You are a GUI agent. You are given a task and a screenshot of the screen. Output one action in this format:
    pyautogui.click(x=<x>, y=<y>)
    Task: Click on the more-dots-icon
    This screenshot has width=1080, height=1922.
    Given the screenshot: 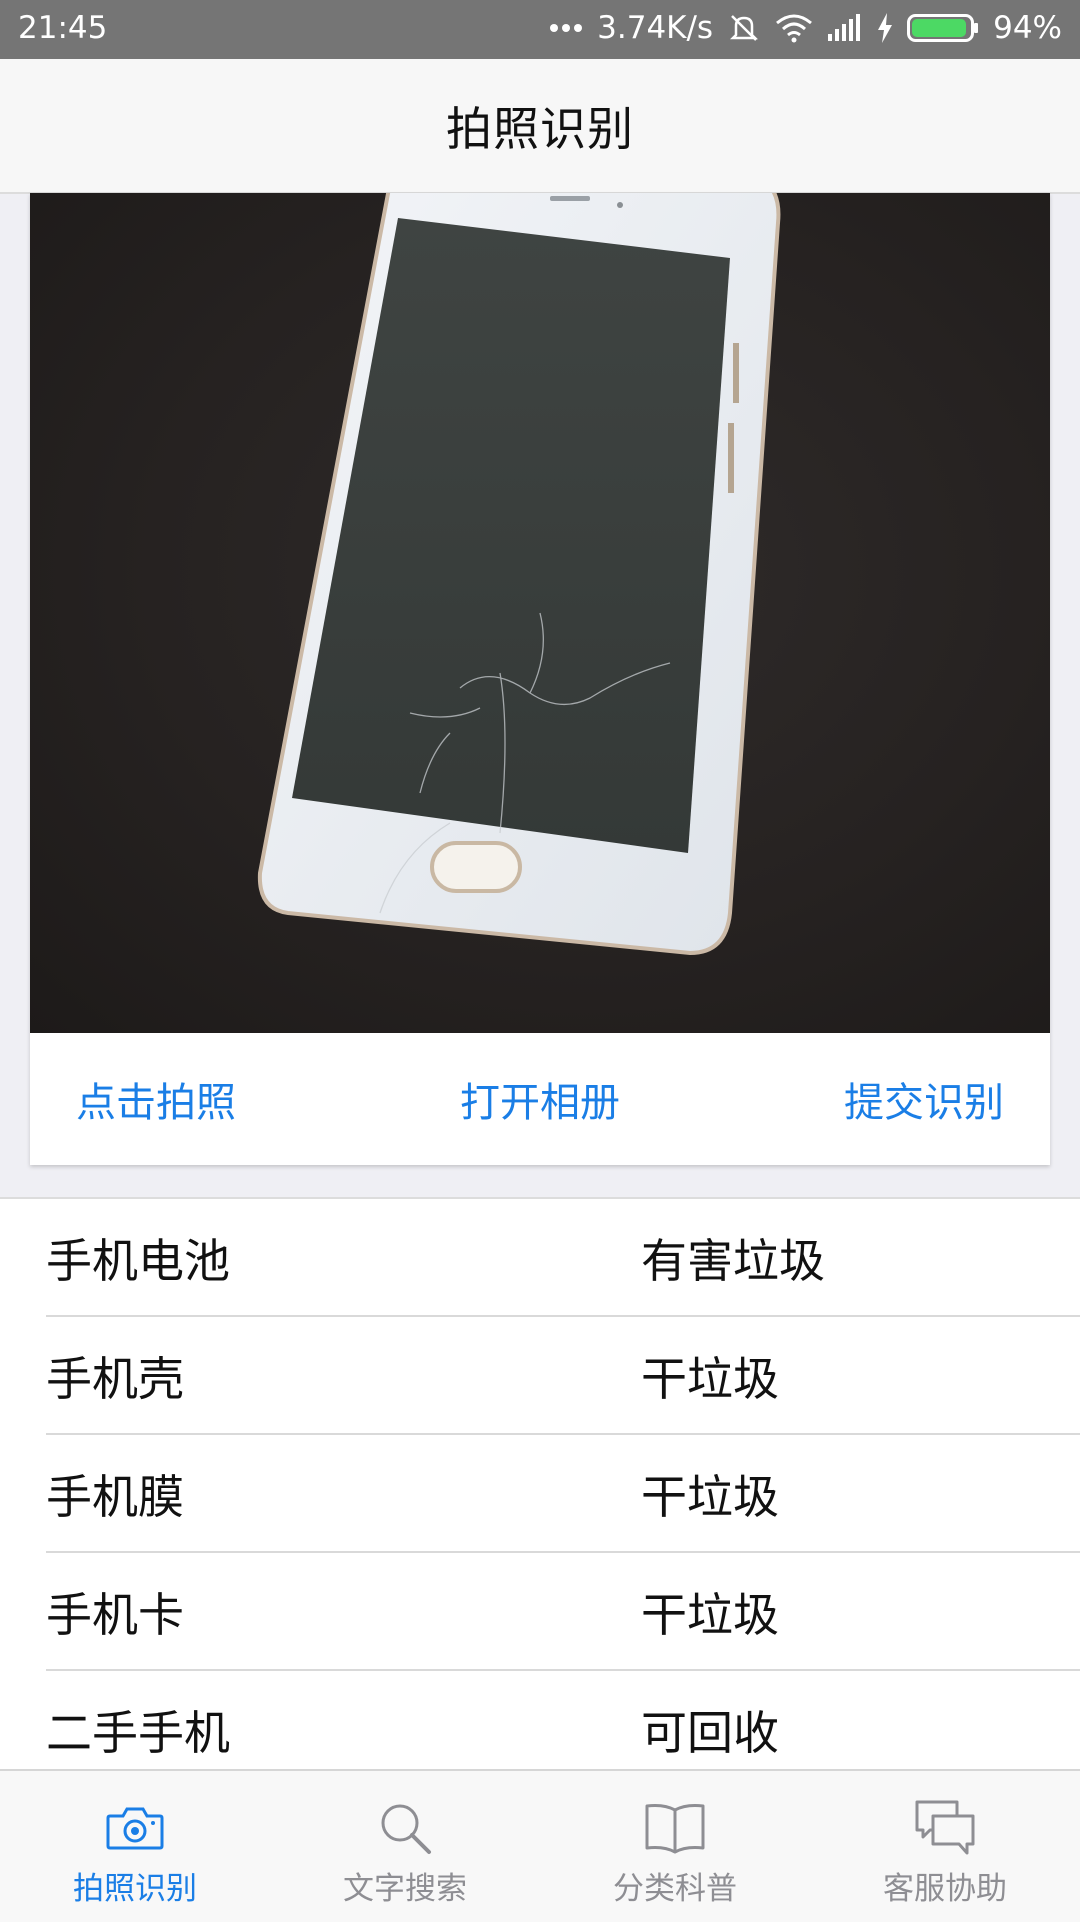 What is the action you would take?
    pyautogui.click(x=566, y=28)
    